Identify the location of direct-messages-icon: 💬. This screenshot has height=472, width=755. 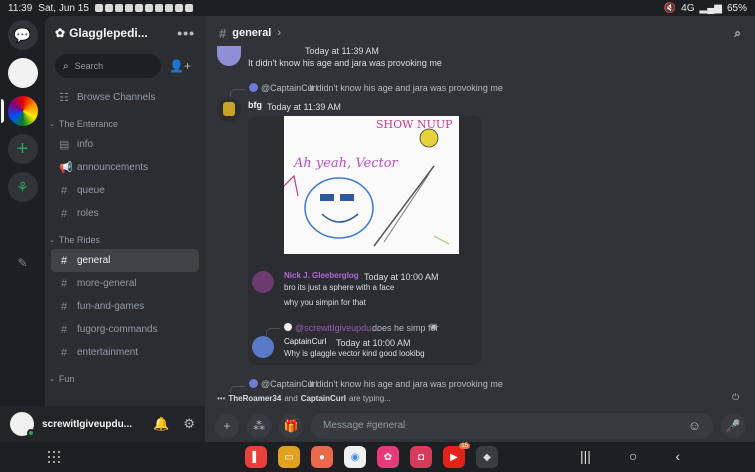
(22, 35).